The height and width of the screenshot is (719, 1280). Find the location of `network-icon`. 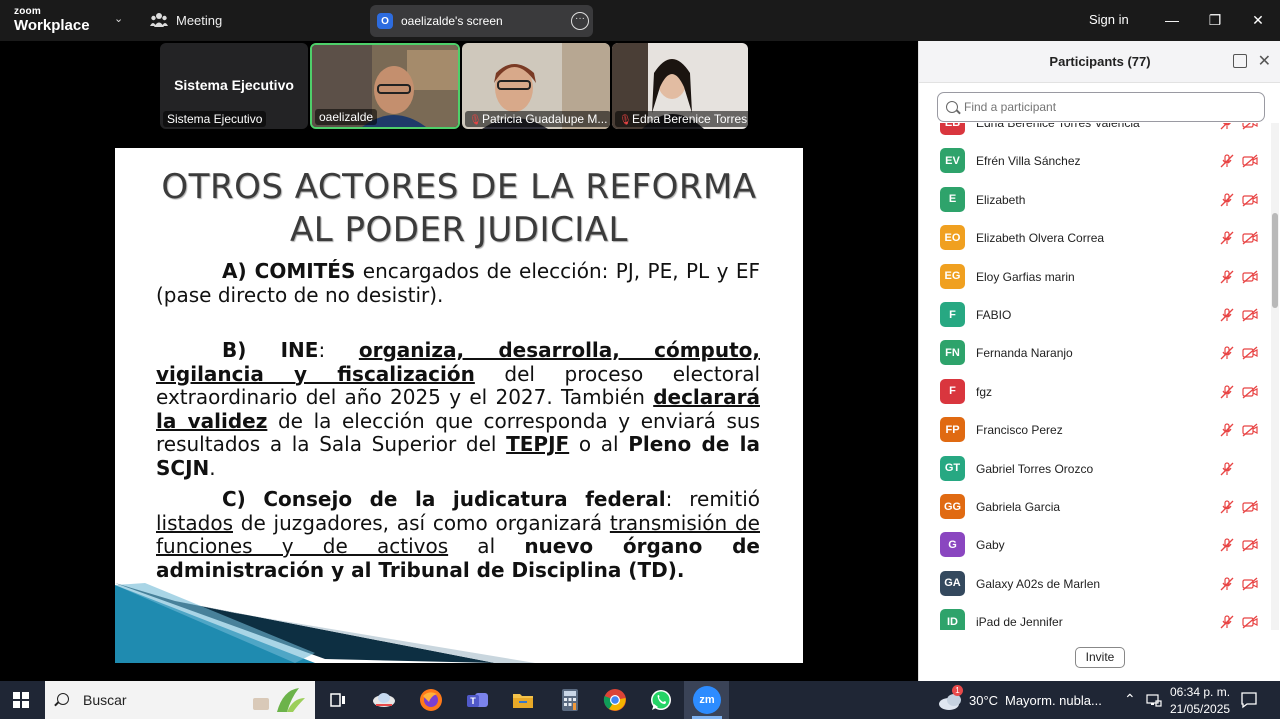

network-icon is located at coordinates (1154, 701).